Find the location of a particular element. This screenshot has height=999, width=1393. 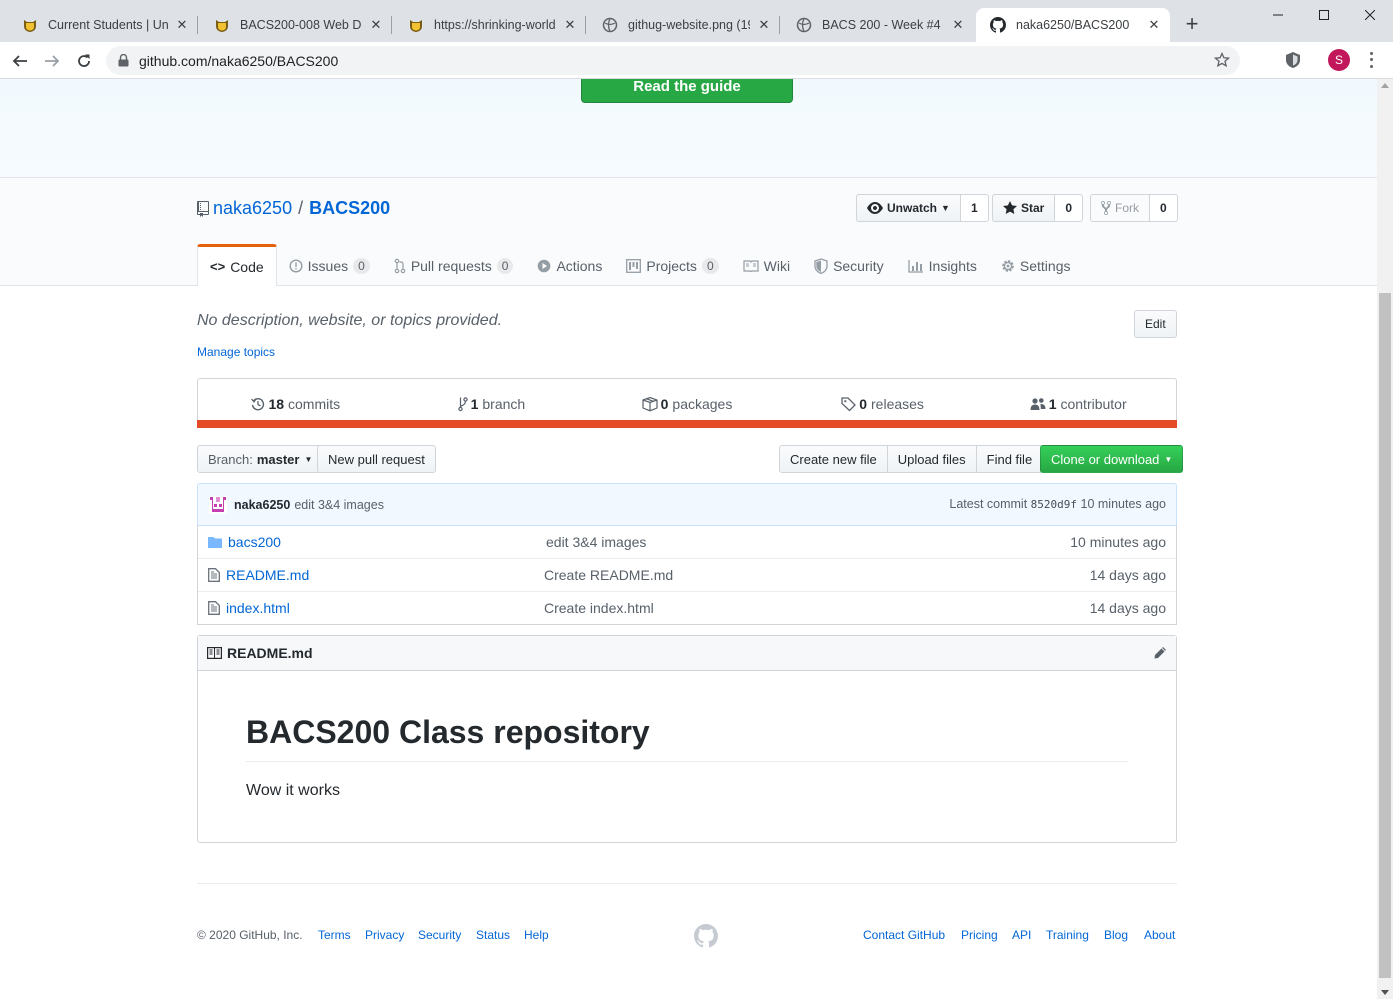

star-button: Star is located at coordinates (1024, 208).